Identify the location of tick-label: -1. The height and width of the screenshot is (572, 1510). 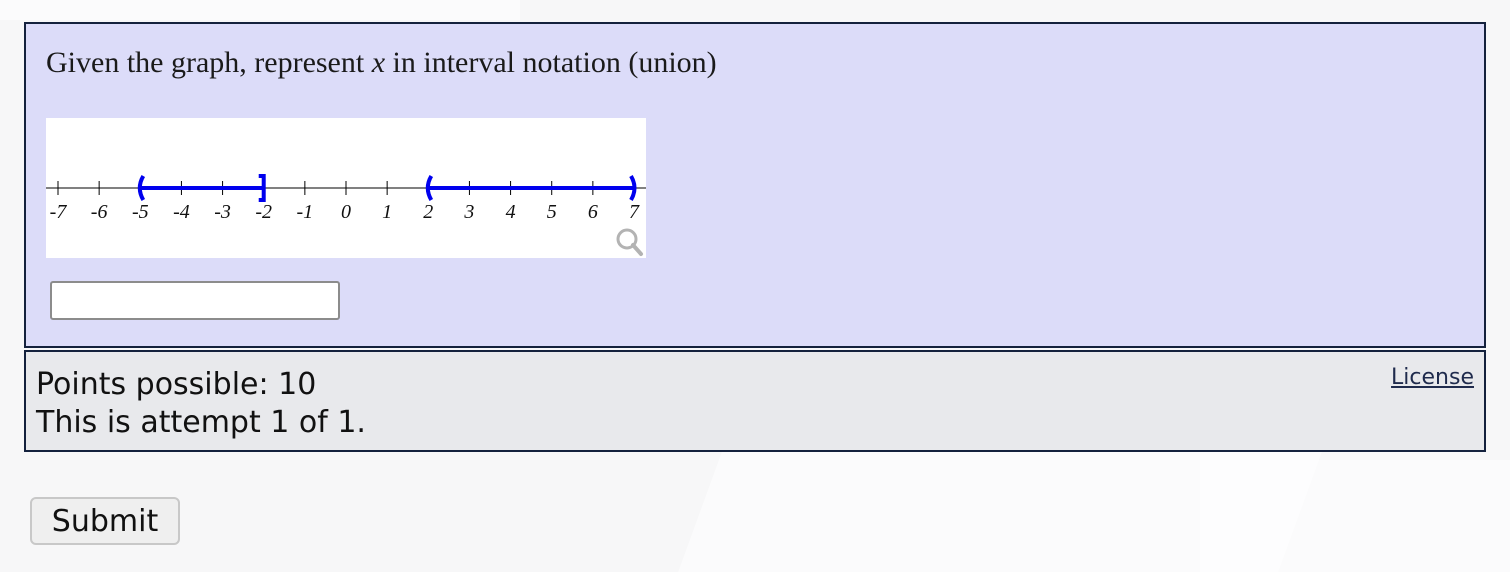
(305, 212).